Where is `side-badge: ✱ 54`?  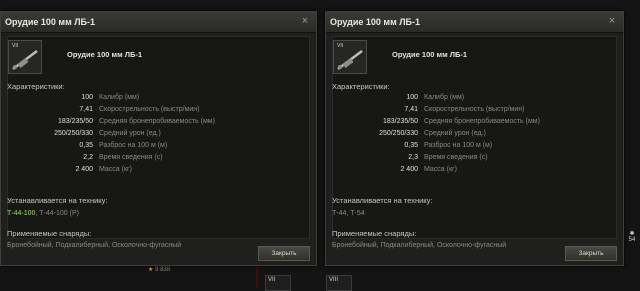 side-badge: ✱ 54 is located at coordinates (632, 242).